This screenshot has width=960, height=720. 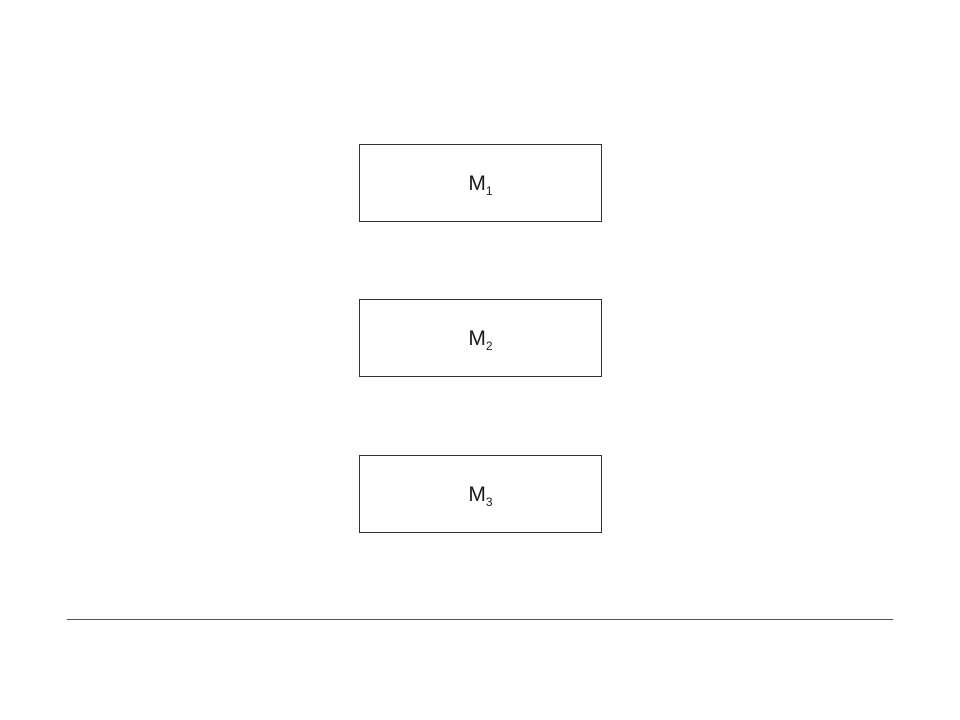 I want to click on box-label: M3, so click(x=480, y=495).